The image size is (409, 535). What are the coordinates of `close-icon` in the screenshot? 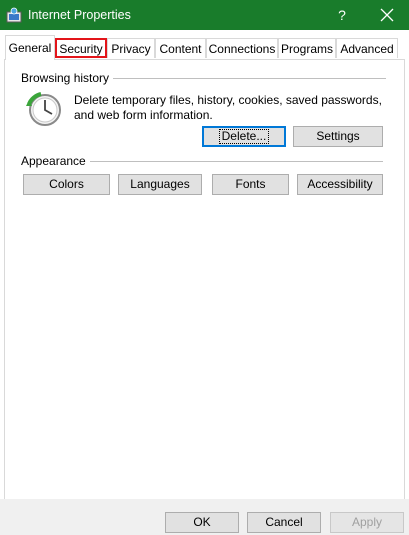 It's located at (387, 15).